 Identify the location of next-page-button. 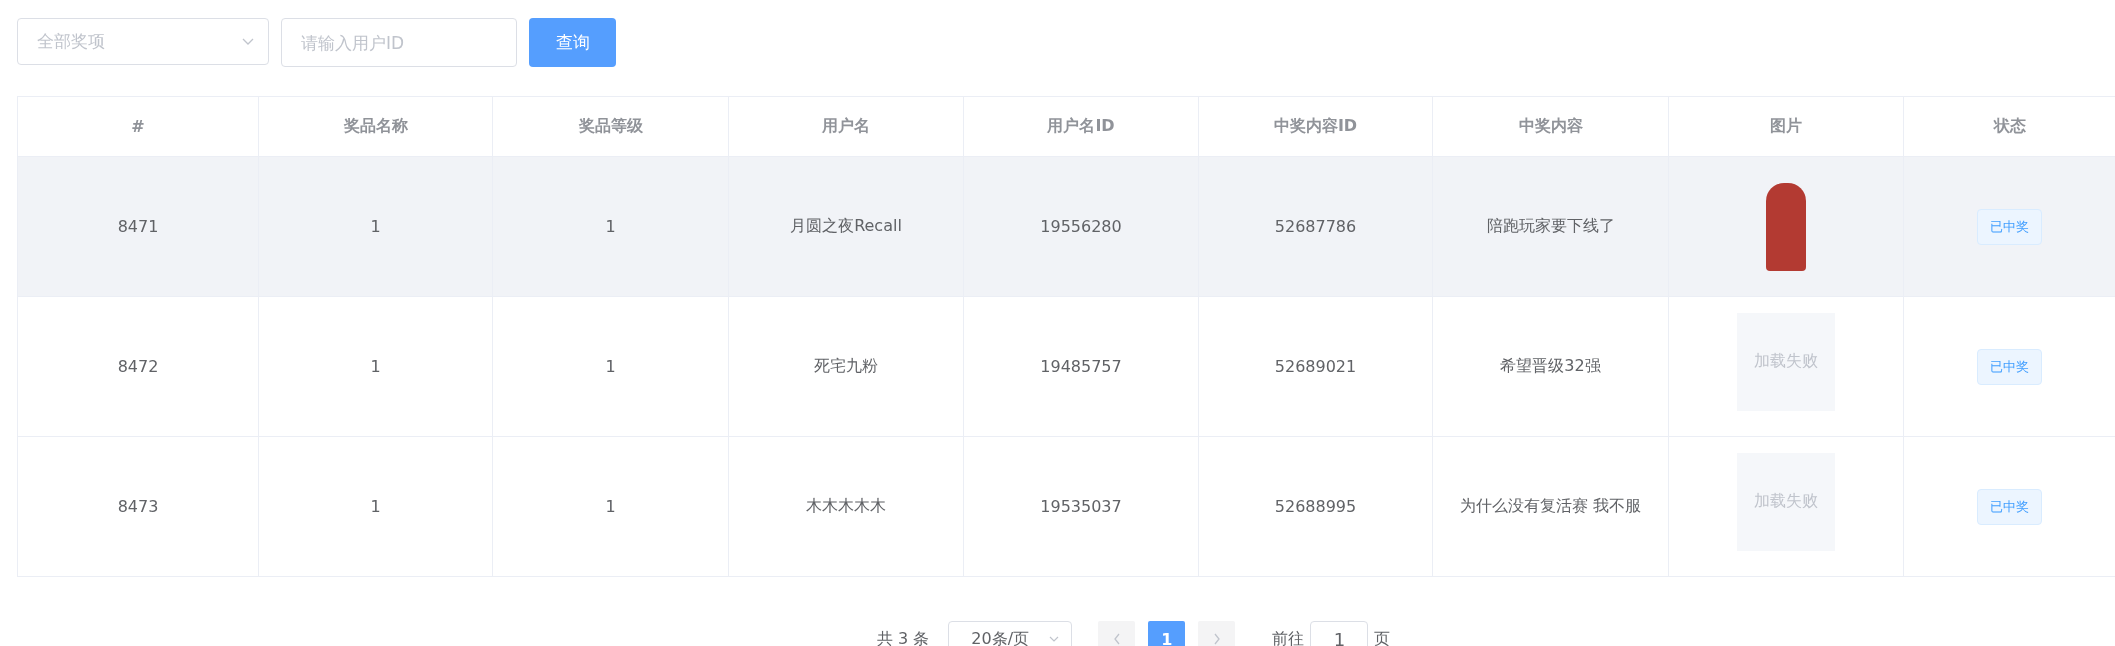
(1217, 633).